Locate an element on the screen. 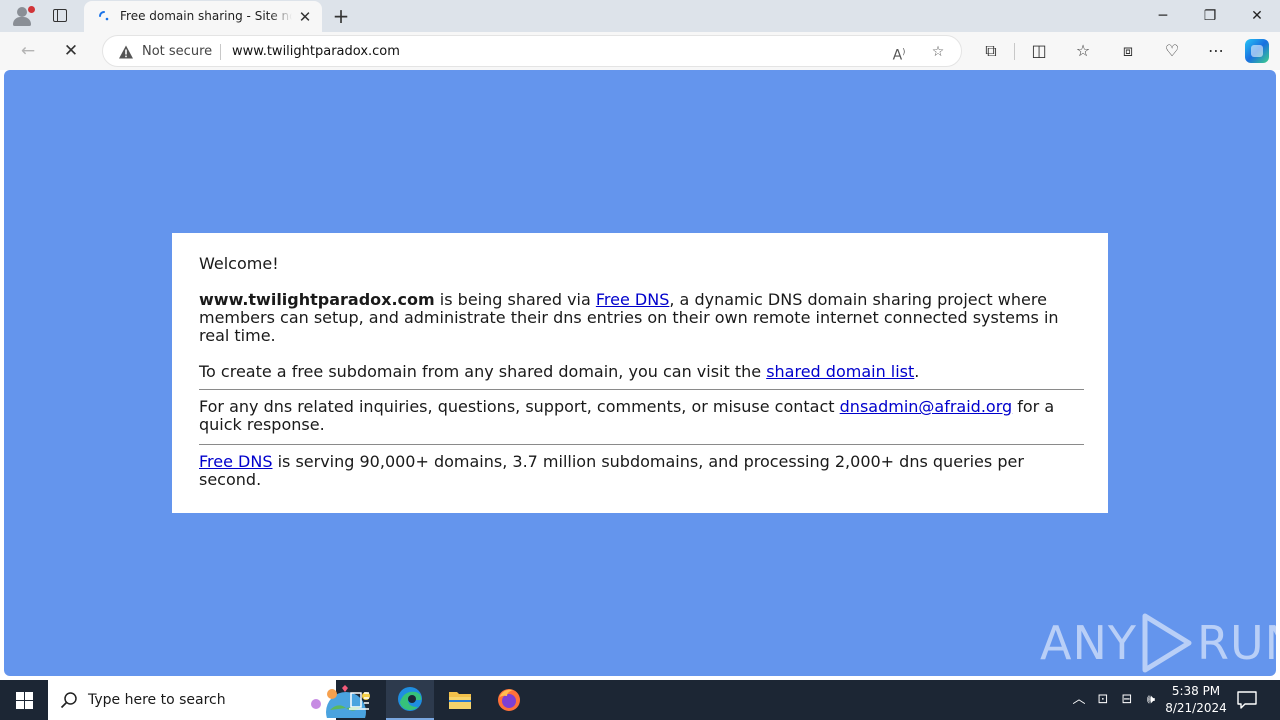 The width and height of the screenshot is (1280, 720). clock-date: 8/21/2024 is located at coordinates (1196, 708).